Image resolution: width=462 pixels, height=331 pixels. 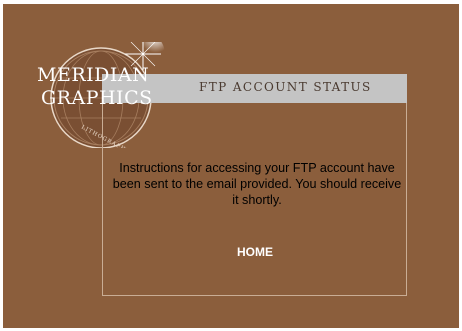 What do you see at coordinates (97, 98) in the screenshot?
I see `brand-name-line2: GRAPHICS` at bounding box center [97, 98].